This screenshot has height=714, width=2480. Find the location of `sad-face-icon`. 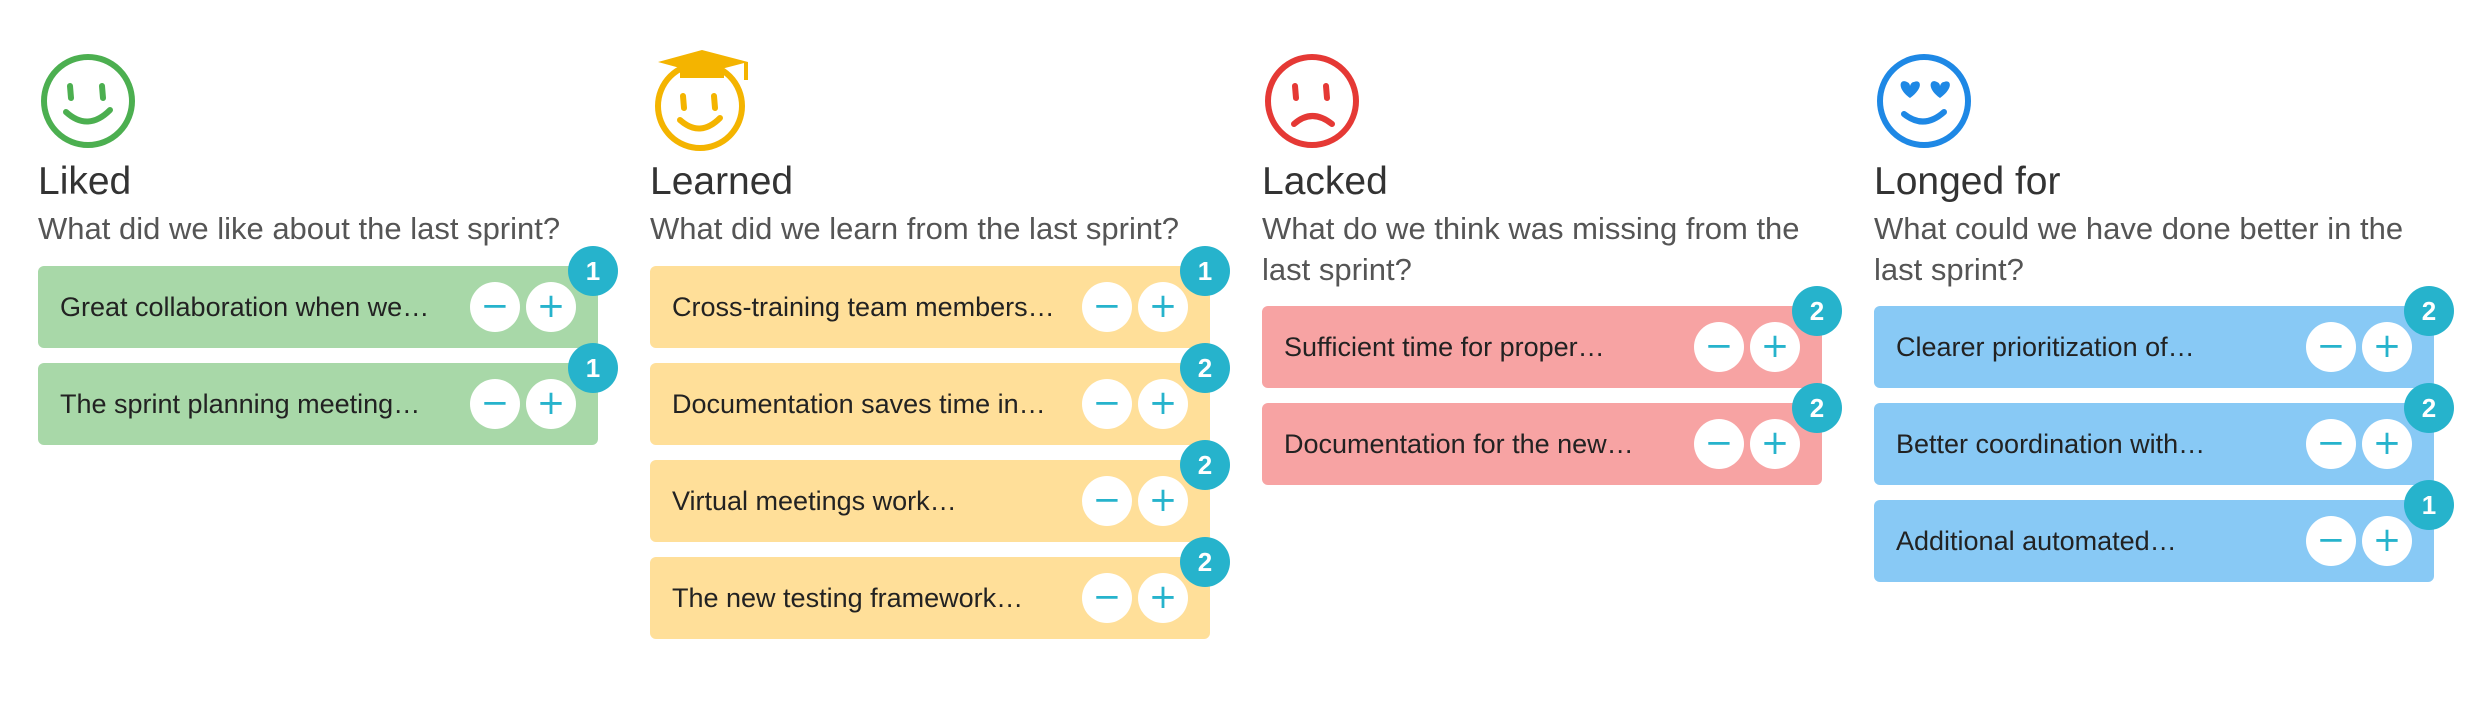

sad-face-icon is located at coordinates (1312, 101).